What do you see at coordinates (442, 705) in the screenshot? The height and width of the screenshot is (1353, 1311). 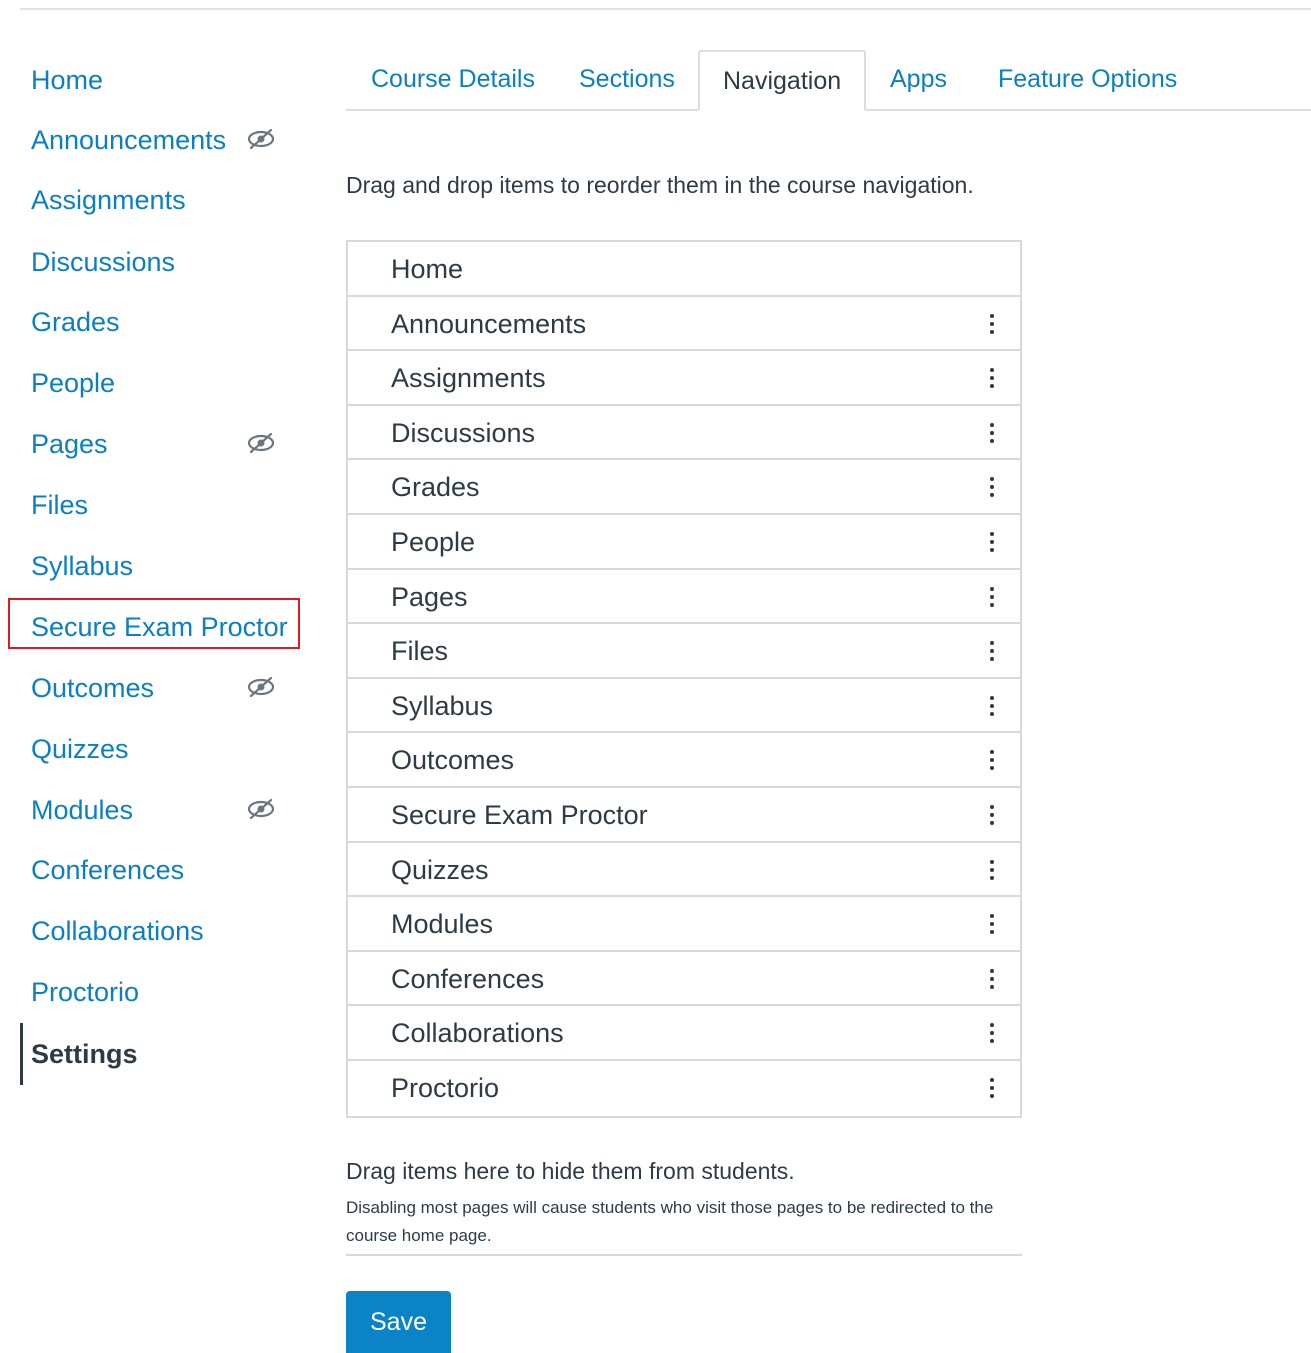 I see `nav-list-item-label: Syllabus` at bounding box center [442, 705].